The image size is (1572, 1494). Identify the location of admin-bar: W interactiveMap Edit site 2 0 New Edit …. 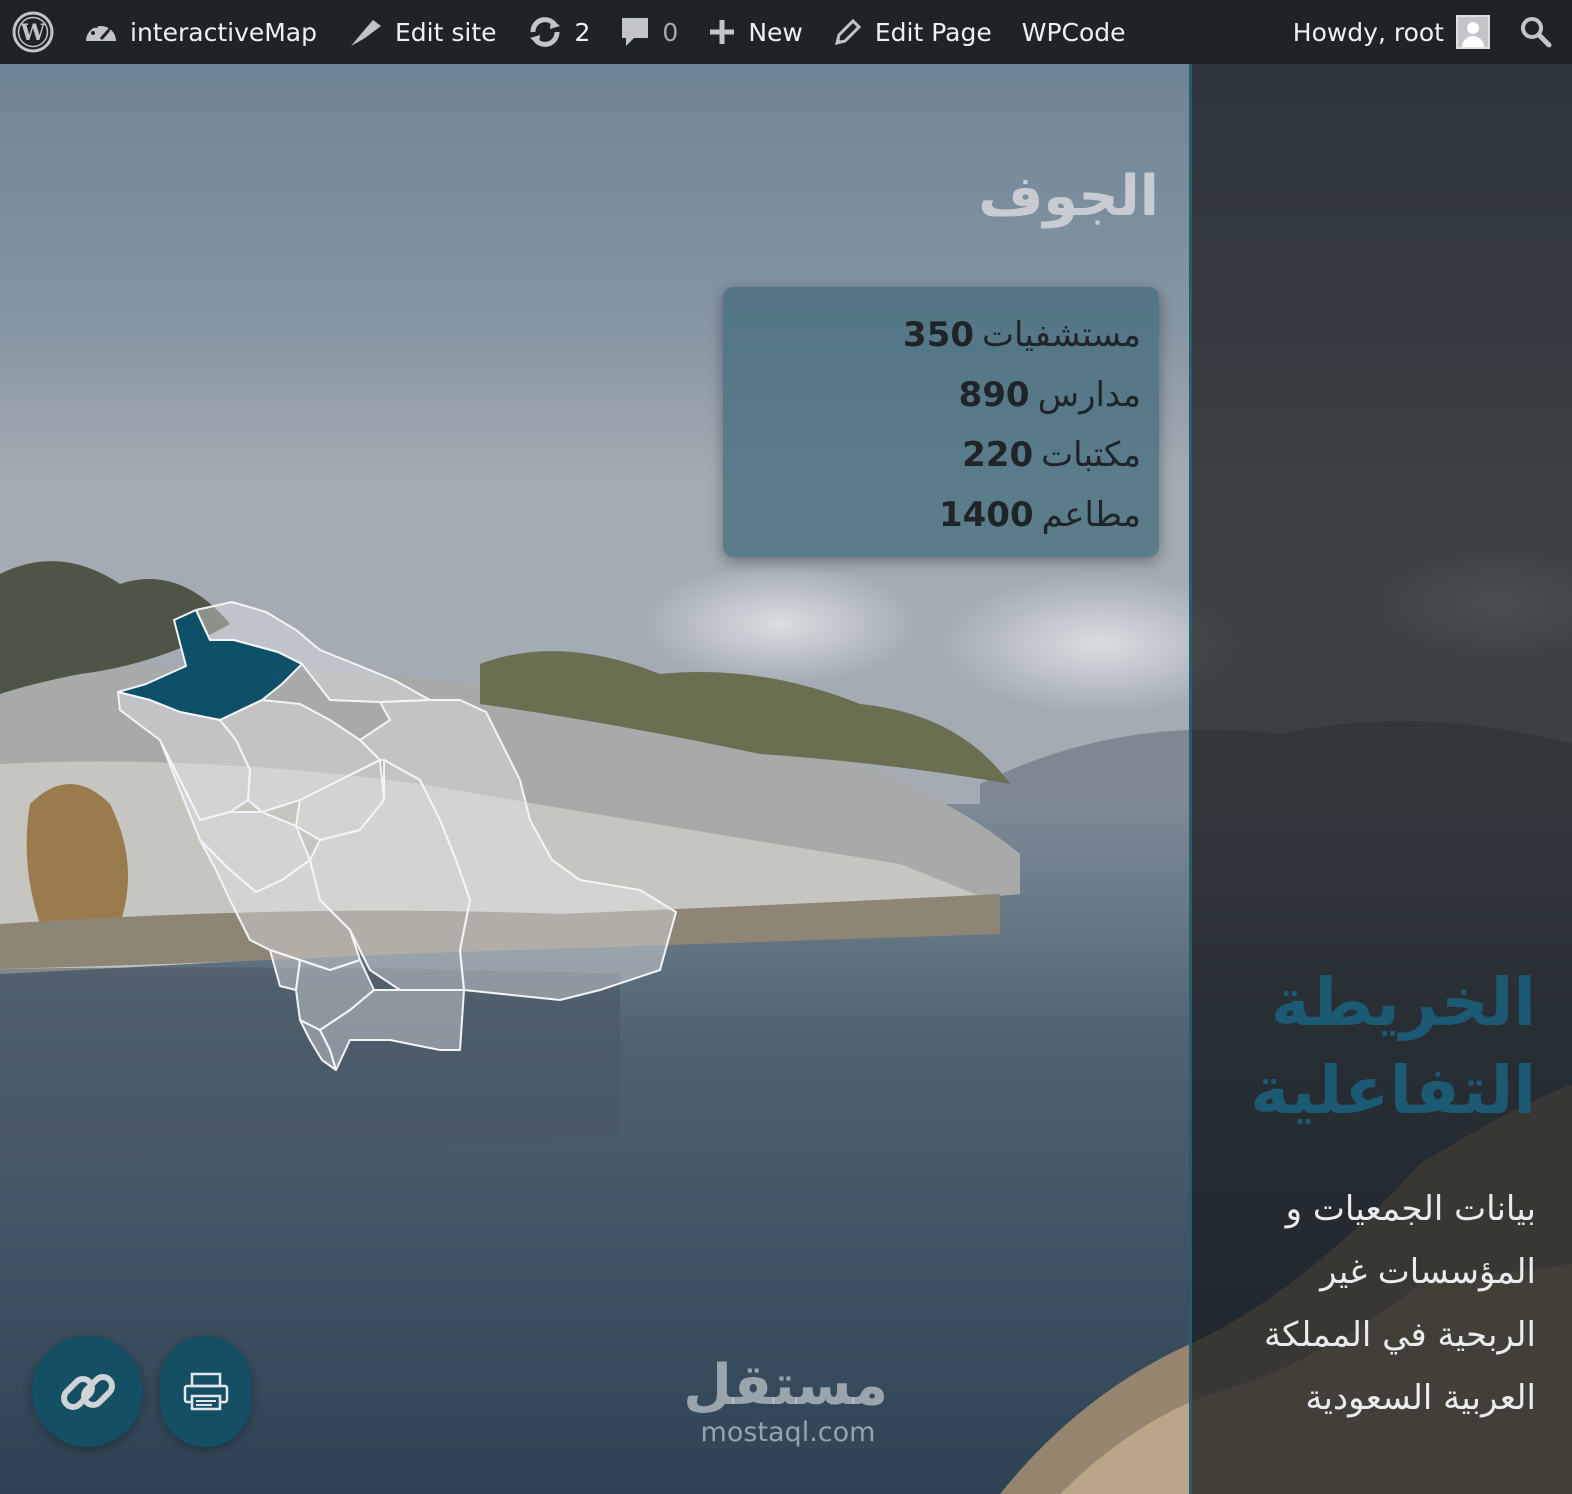
(786, 32).